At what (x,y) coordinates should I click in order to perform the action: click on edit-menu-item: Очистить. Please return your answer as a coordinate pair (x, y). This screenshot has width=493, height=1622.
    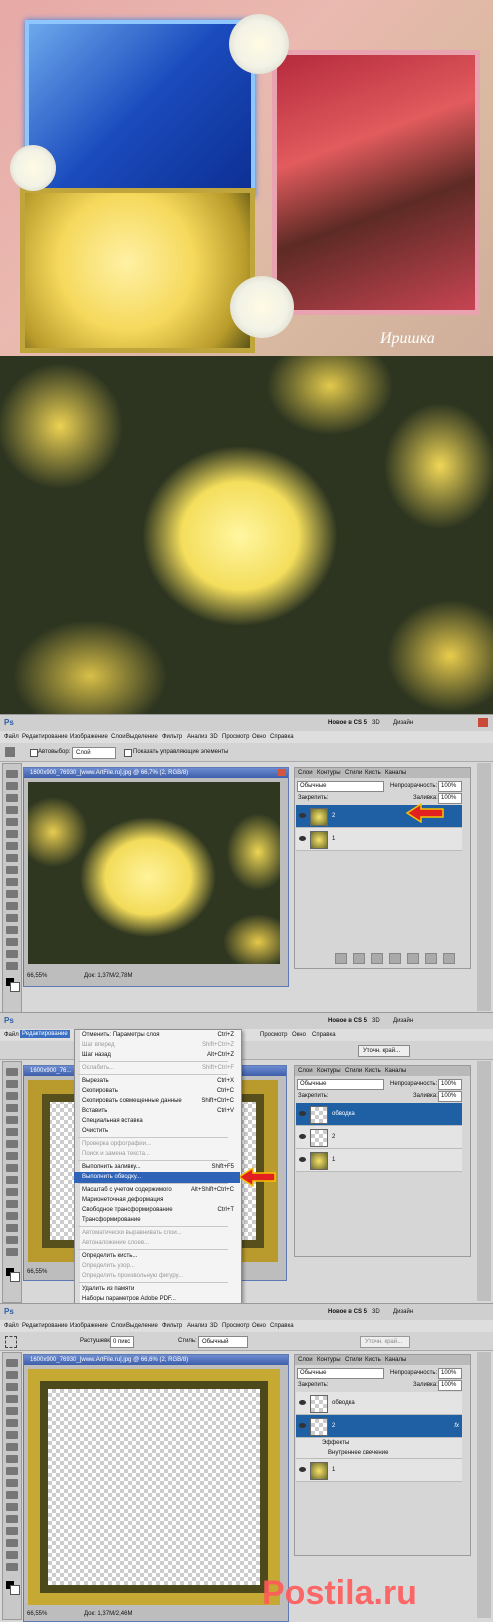
    Looking at the image, I should click on (157, 1131).